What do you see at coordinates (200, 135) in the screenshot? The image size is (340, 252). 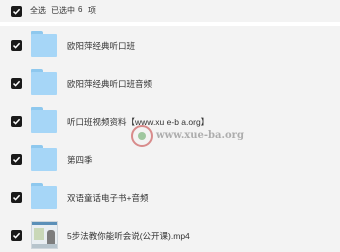 I see `watermark-text: www.xue-ba.org` at bounding box center [200, 135].